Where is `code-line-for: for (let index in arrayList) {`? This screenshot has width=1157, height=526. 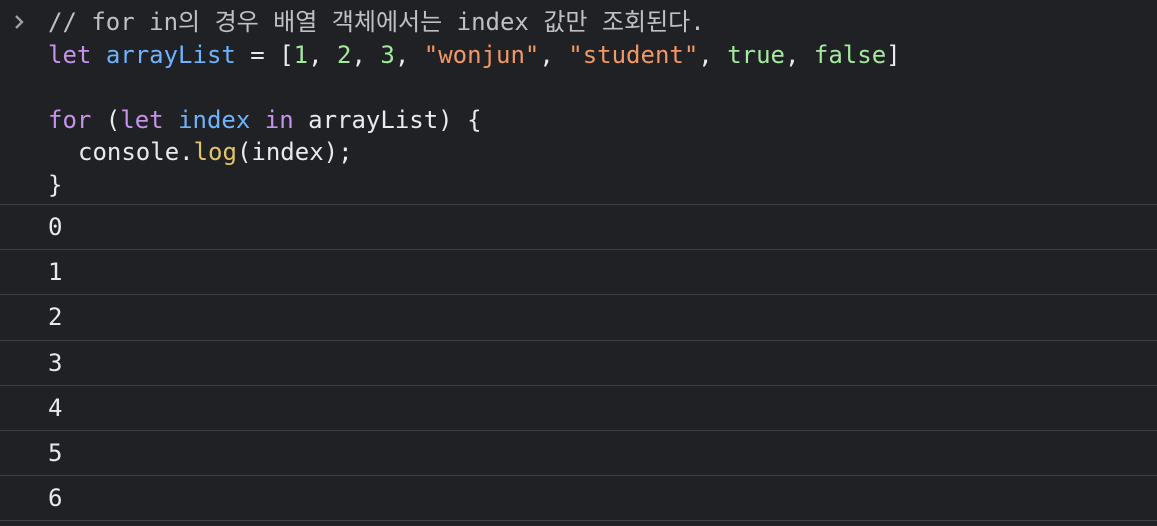
code-line-for: for (let index in arrayList) { is located at coordinates (474, 120).